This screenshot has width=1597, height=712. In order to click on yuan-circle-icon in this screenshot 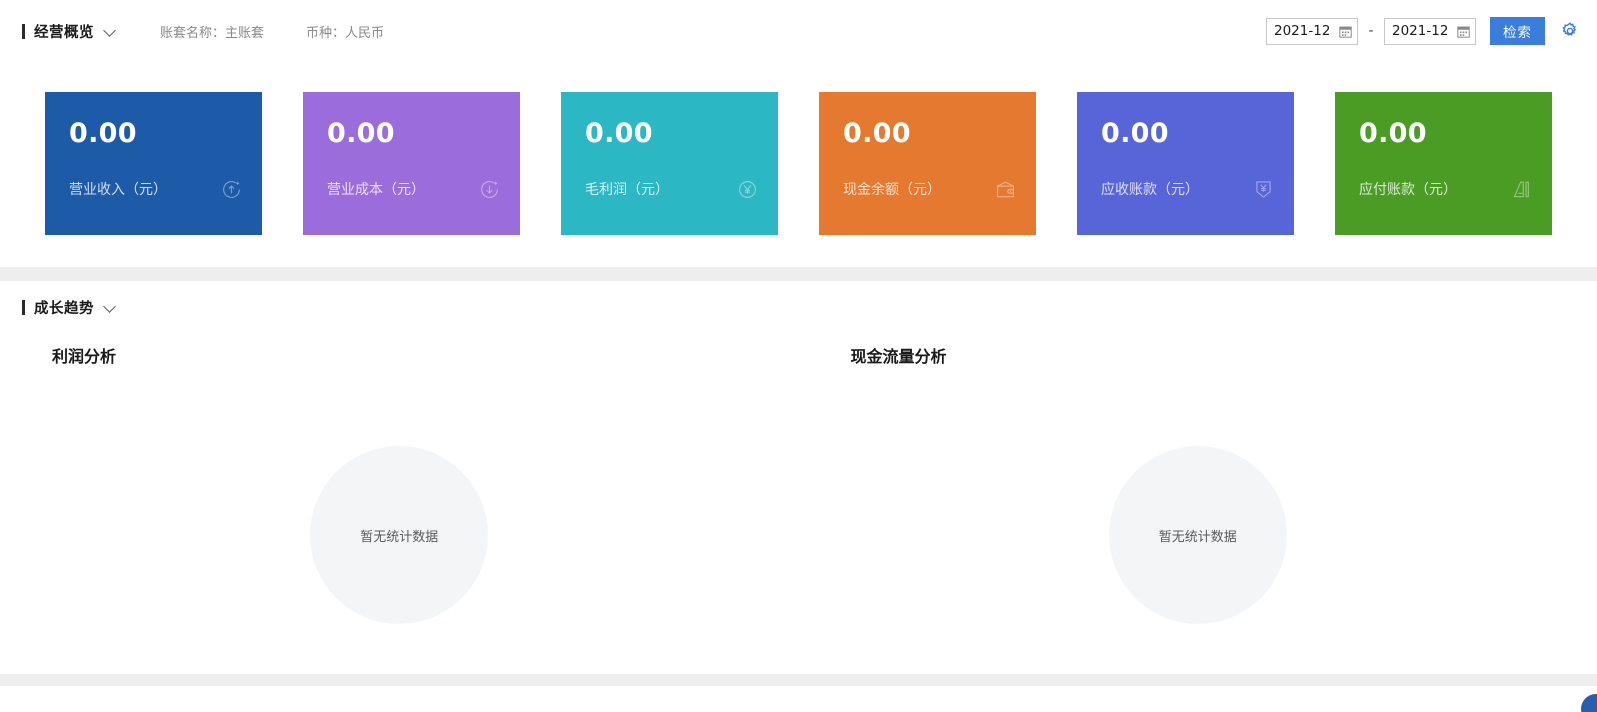, I will do `click(747, 189)`.